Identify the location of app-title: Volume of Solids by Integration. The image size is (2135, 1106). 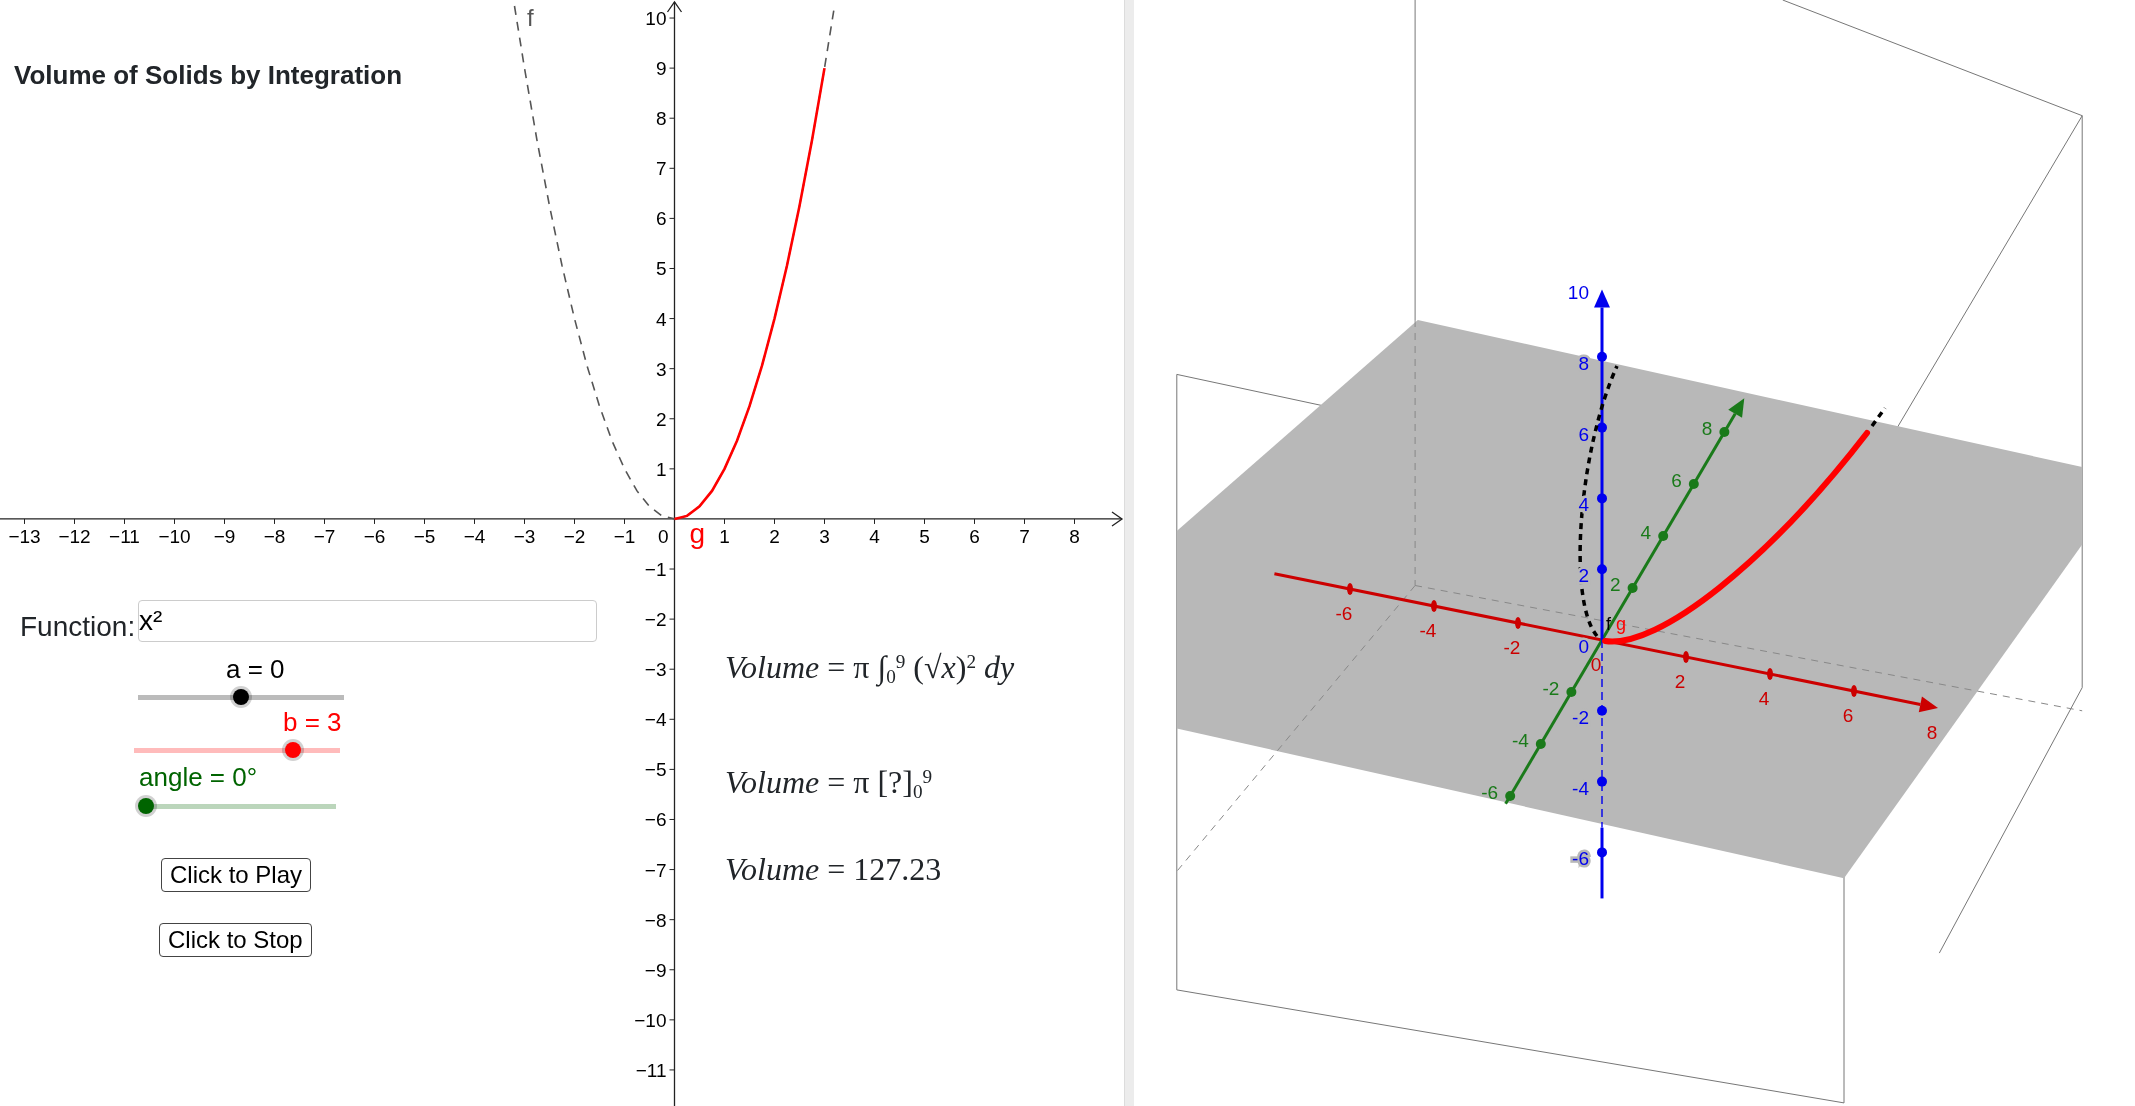
(208, 75).